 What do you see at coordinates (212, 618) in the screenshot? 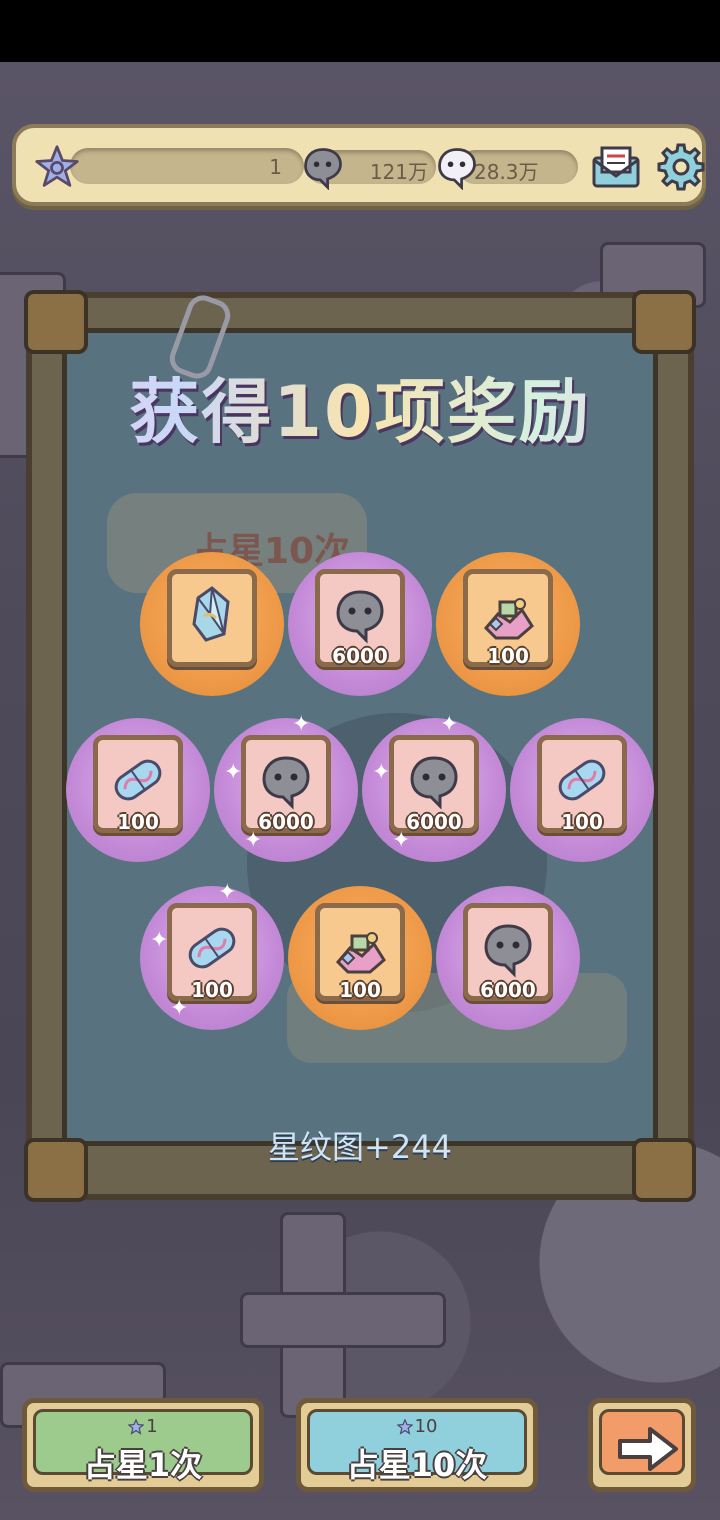
I see `reward-card` at bounding box center [212, 618].